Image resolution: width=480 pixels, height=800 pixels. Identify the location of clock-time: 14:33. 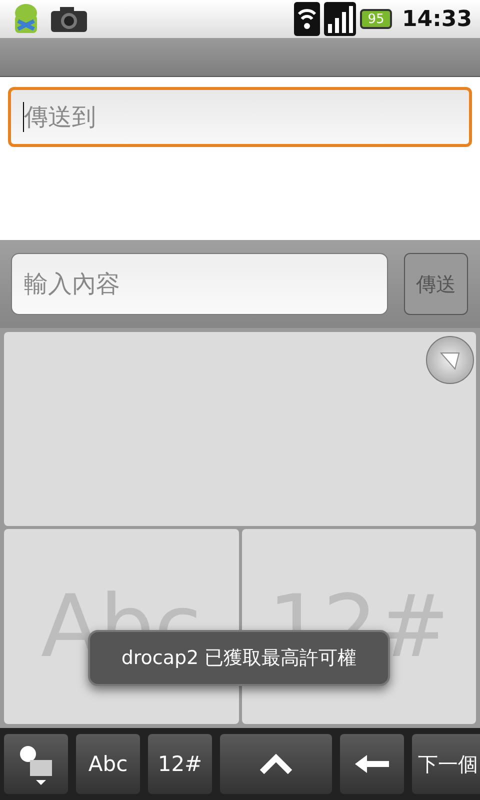
(437, 19).